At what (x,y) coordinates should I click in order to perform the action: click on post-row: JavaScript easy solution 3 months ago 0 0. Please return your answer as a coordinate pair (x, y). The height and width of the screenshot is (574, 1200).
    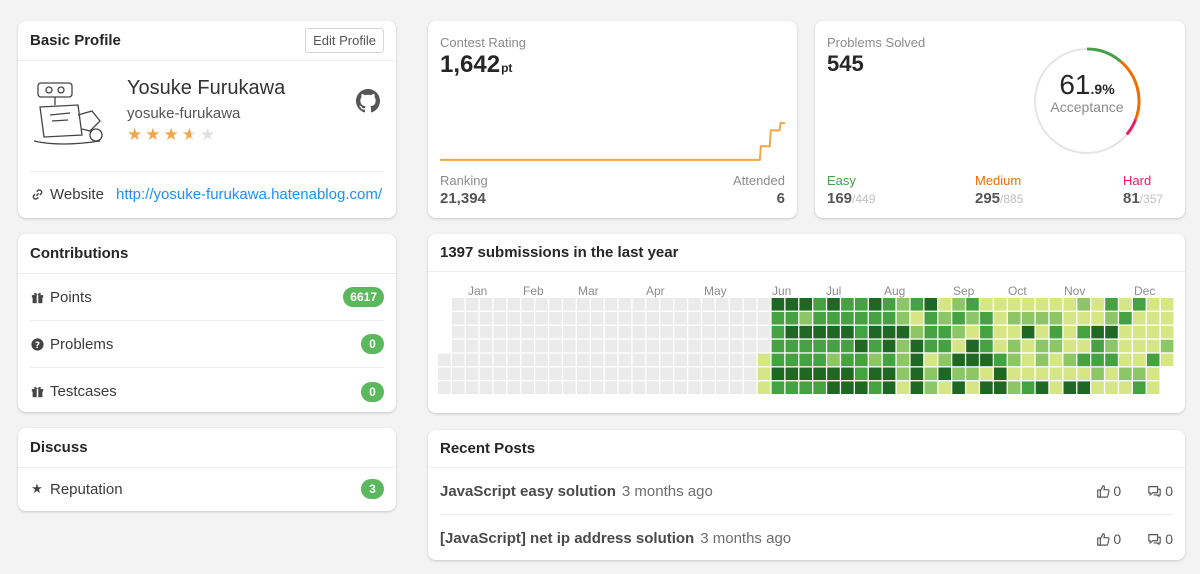
    Looking at the image, I should click on (806, 491).